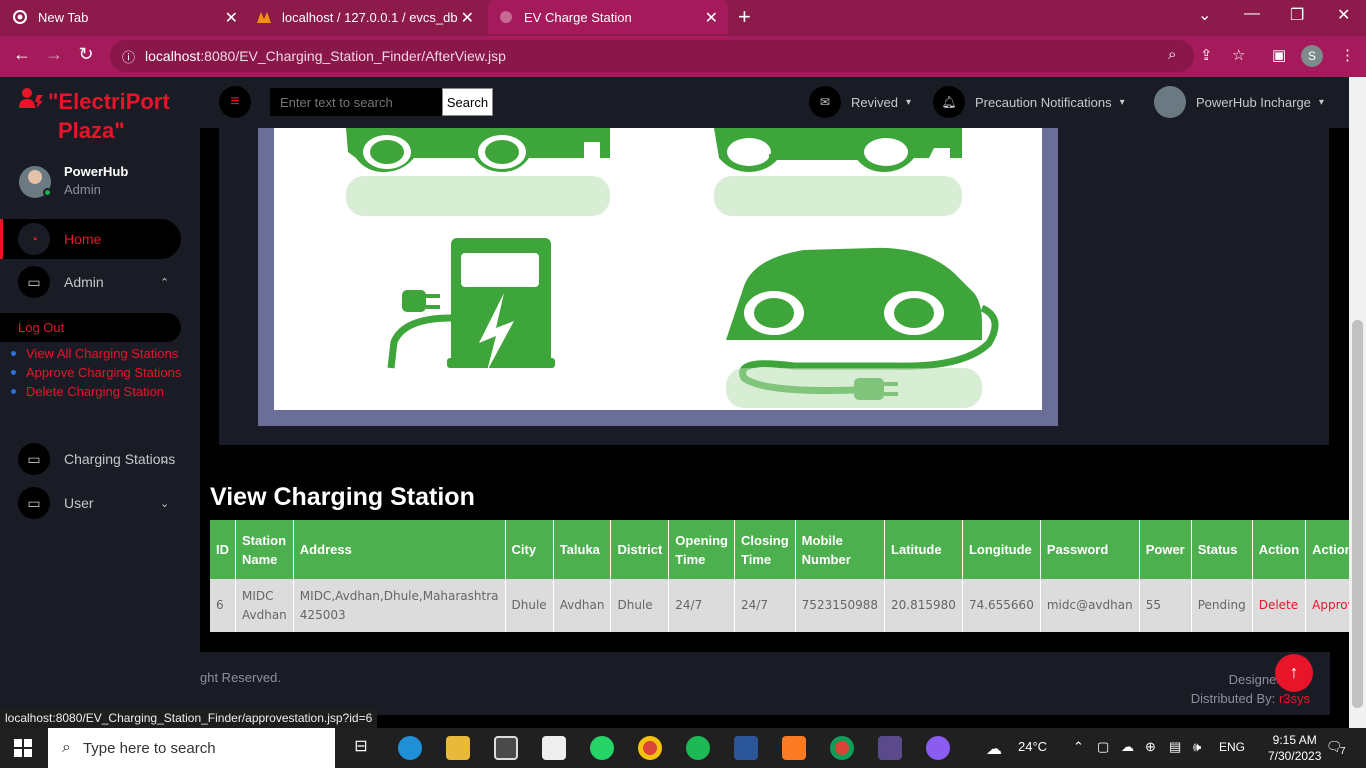  Describe the element at coordinates (1078, 747) in the screenshot. I see `chevron-up-icon: ⌃` at that location.